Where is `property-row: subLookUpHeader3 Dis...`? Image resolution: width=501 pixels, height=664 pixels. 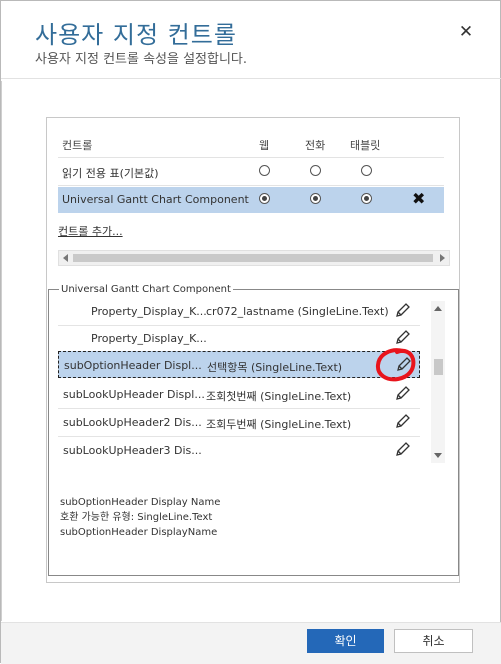 property-row: subLookUpHeader3 Dis... is located at coordinates (239, 450).